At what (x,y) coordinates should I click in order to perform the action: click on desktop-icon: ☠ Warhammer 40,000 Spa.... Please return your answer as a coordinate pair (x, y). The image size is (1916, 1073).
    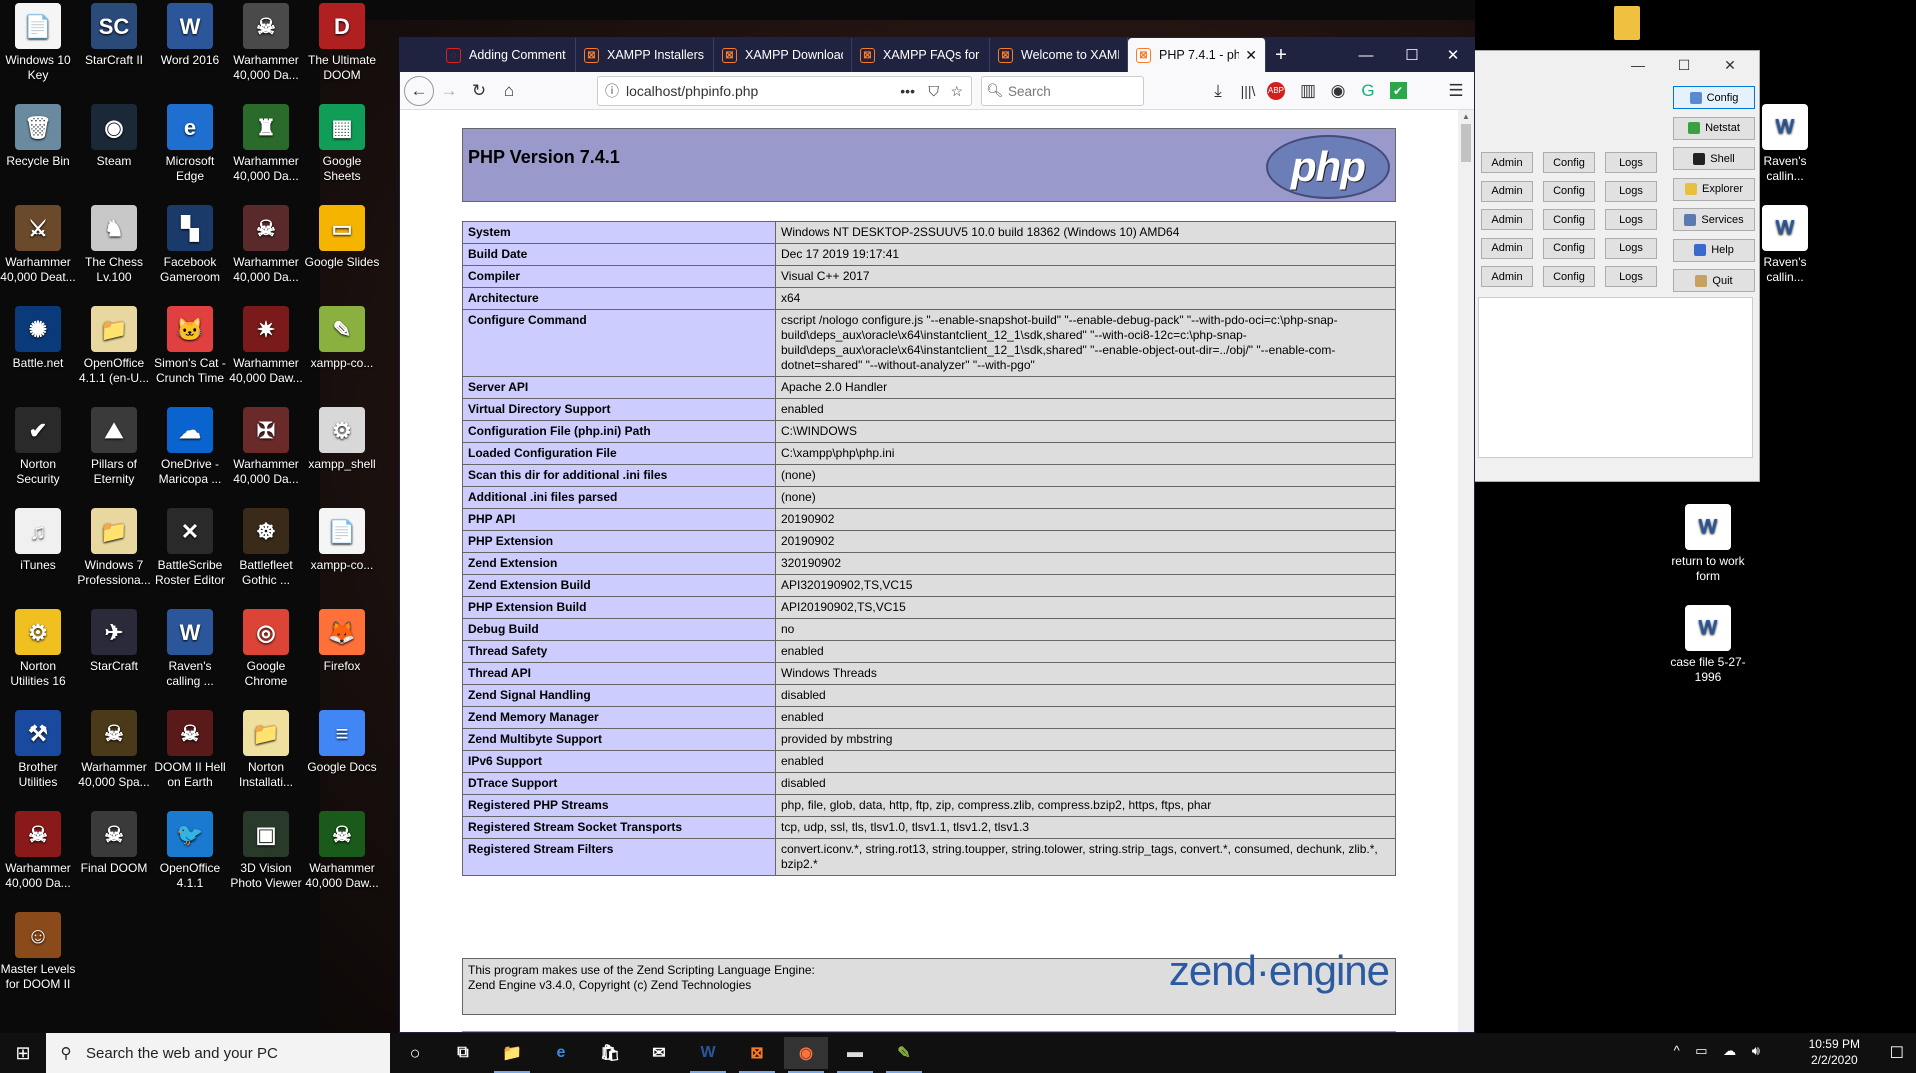
    Looking at the image, I should click on (114, 749).